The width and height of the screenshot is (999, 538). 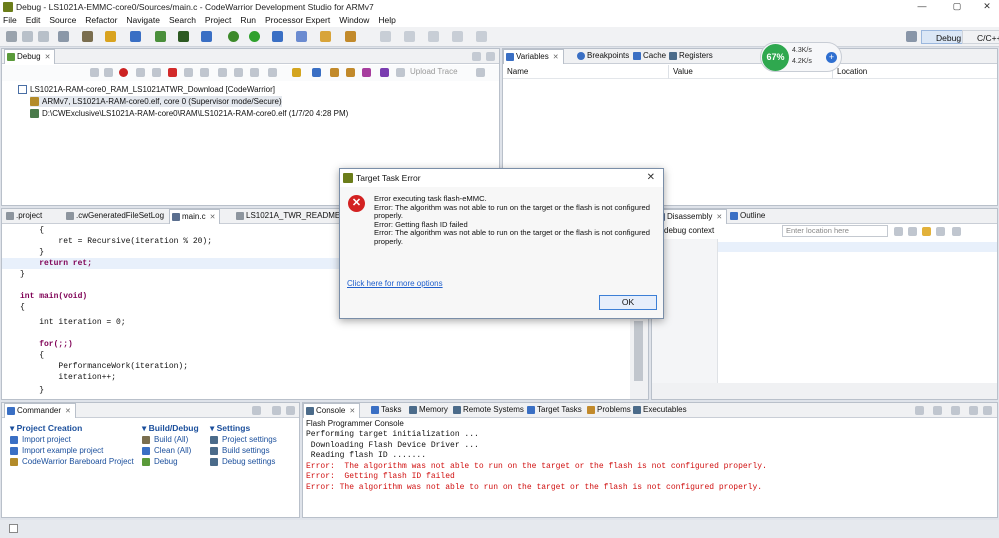 What do you see at coordinates (255, 461) in the screenshot?
I see `debug-settings-link: Debug settings` at bounding box center [255, 461].